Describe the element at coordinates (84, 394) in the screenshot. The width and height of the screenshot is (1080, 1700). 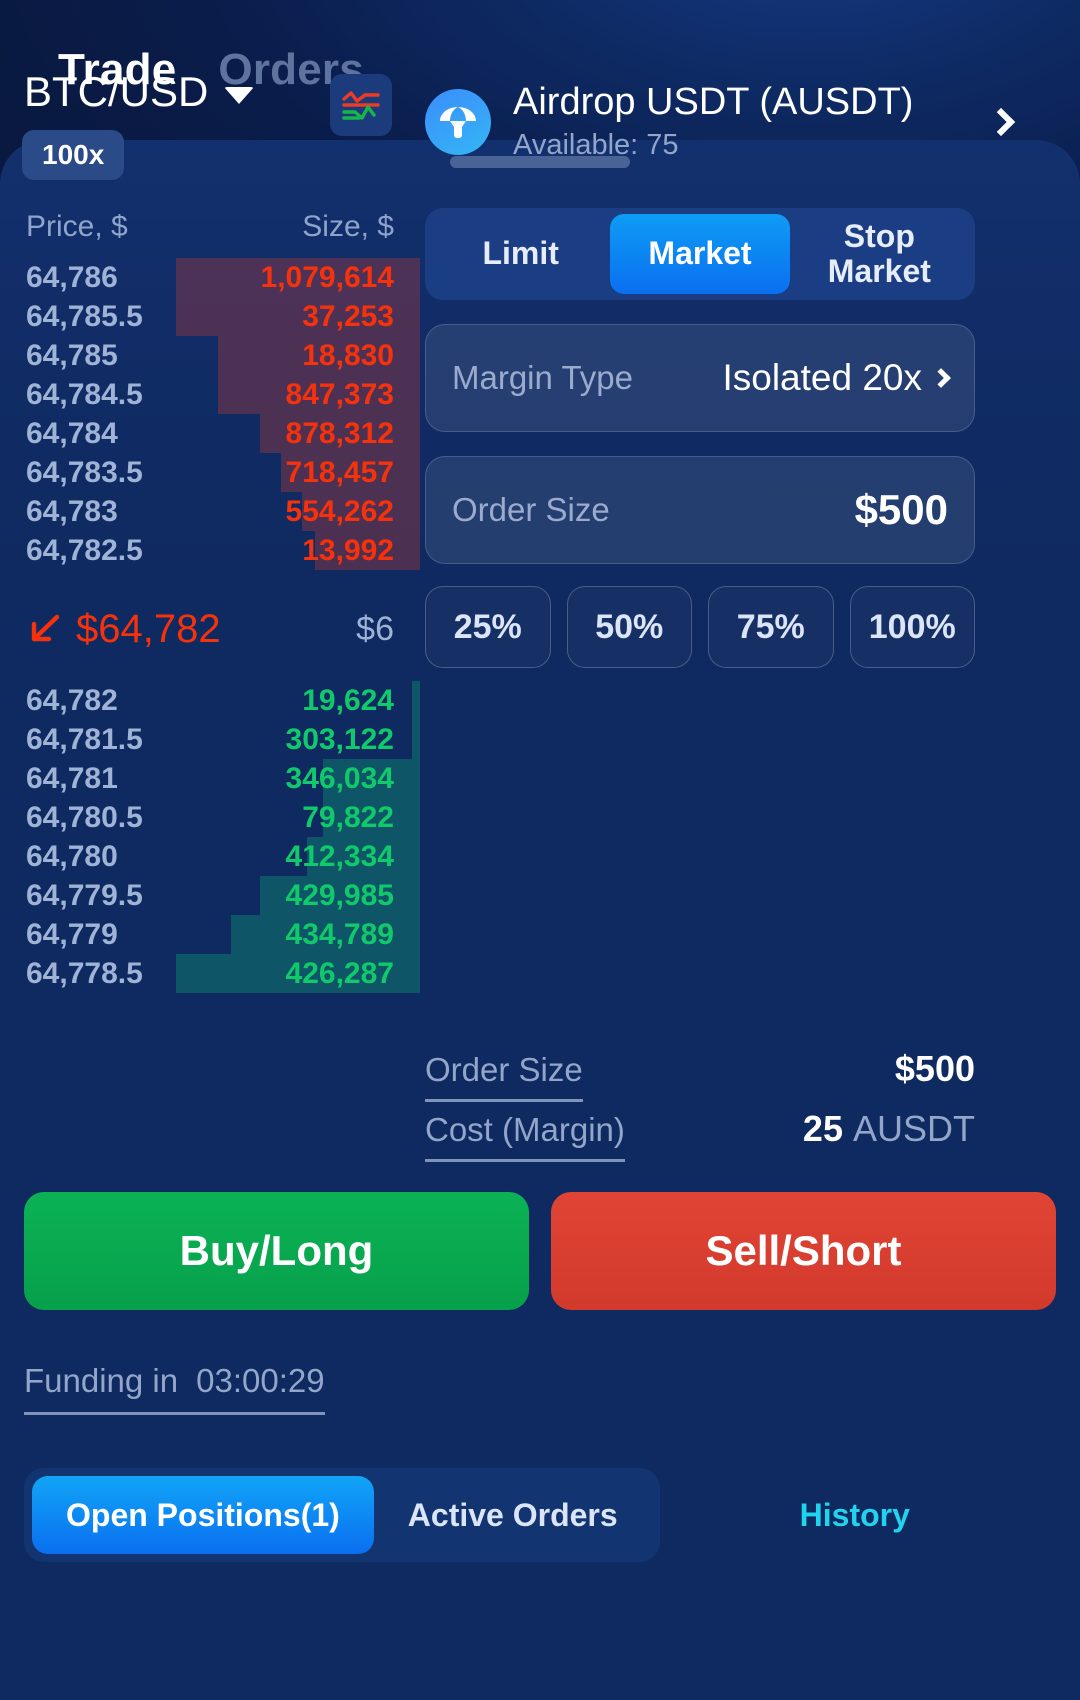
I see `row-price: 64,784.5` at that location.